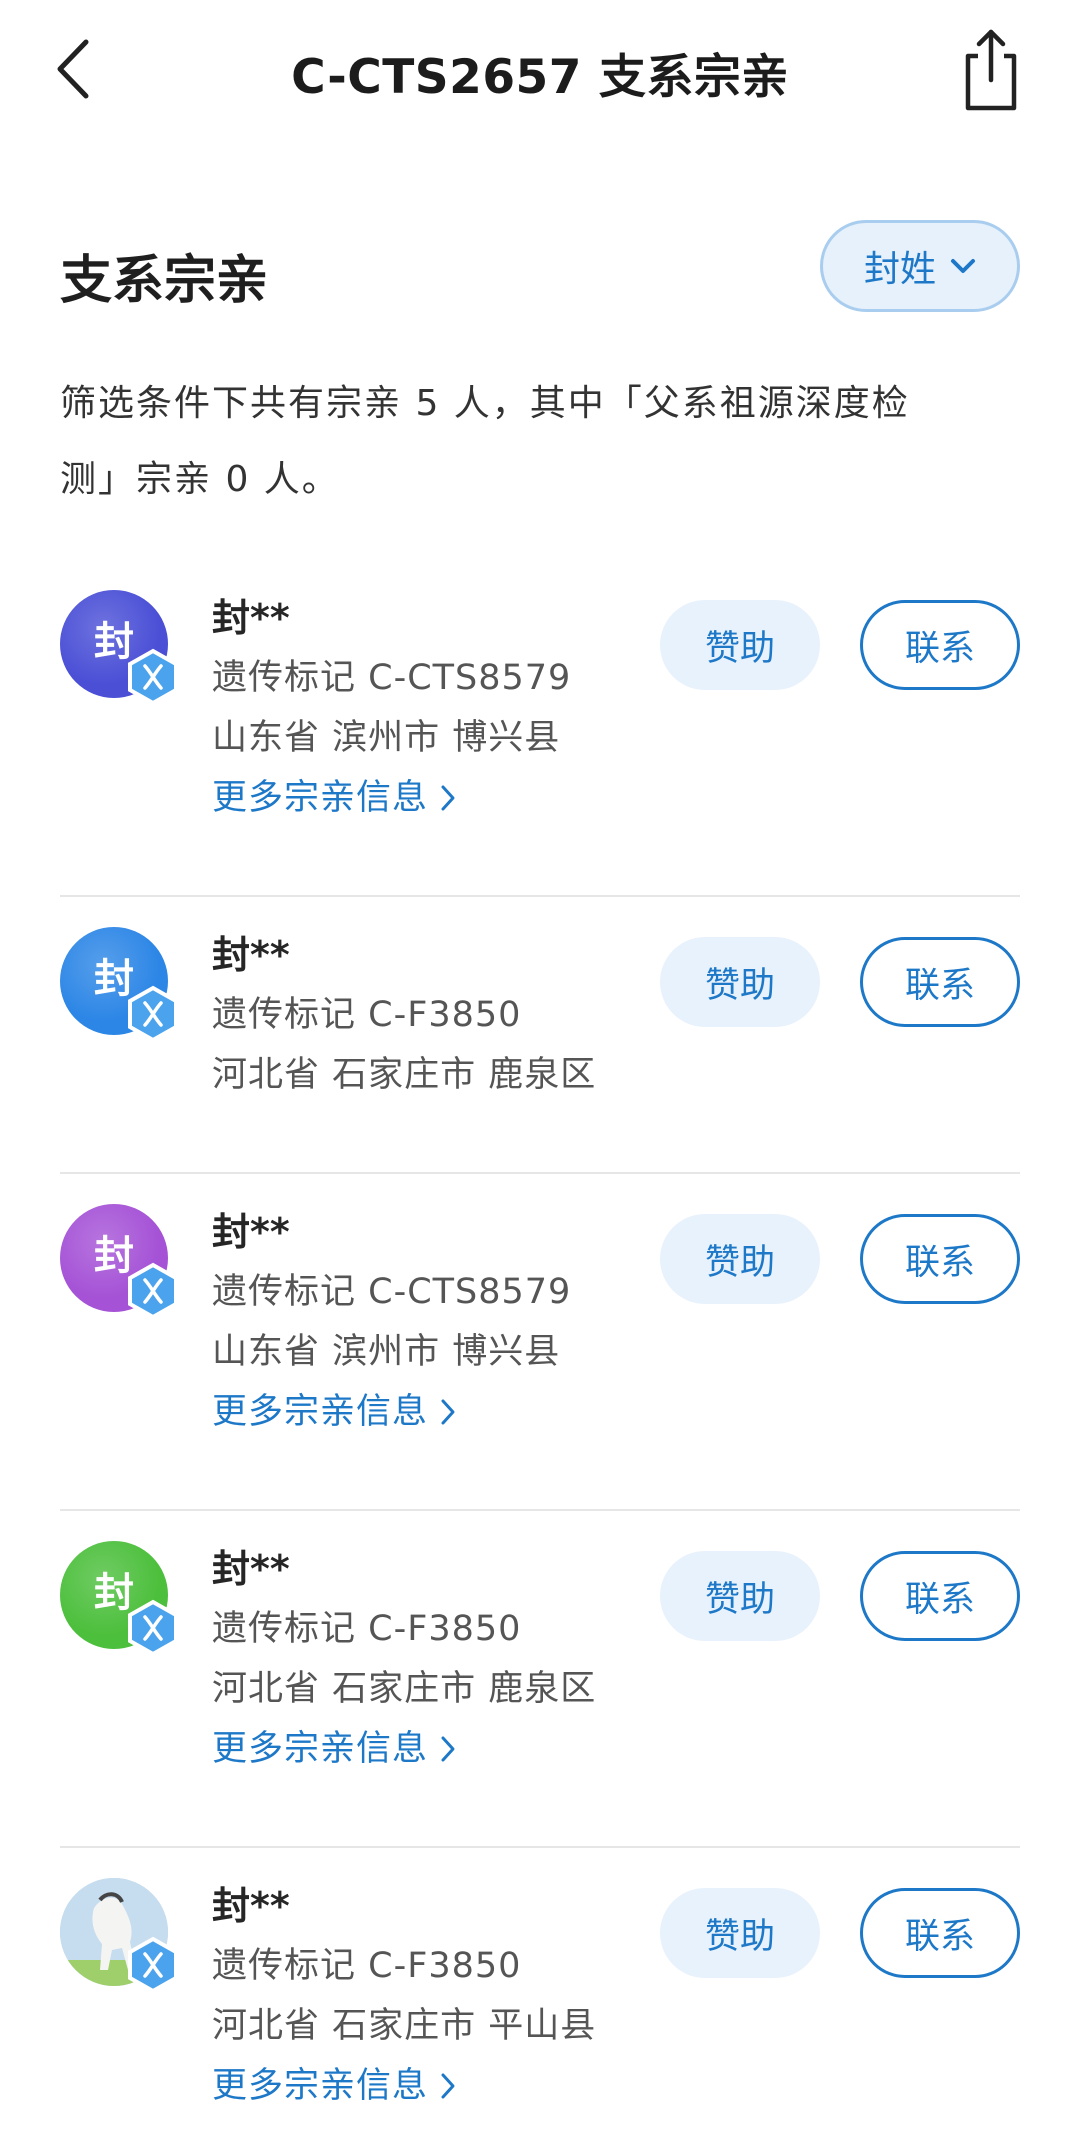 This screenshot has width=1080, height=2148. I want to click on relative-info: 封** 遗传标记 C-F3850 河北省 石家庄市 鹿泉区, so click(404, 1015).